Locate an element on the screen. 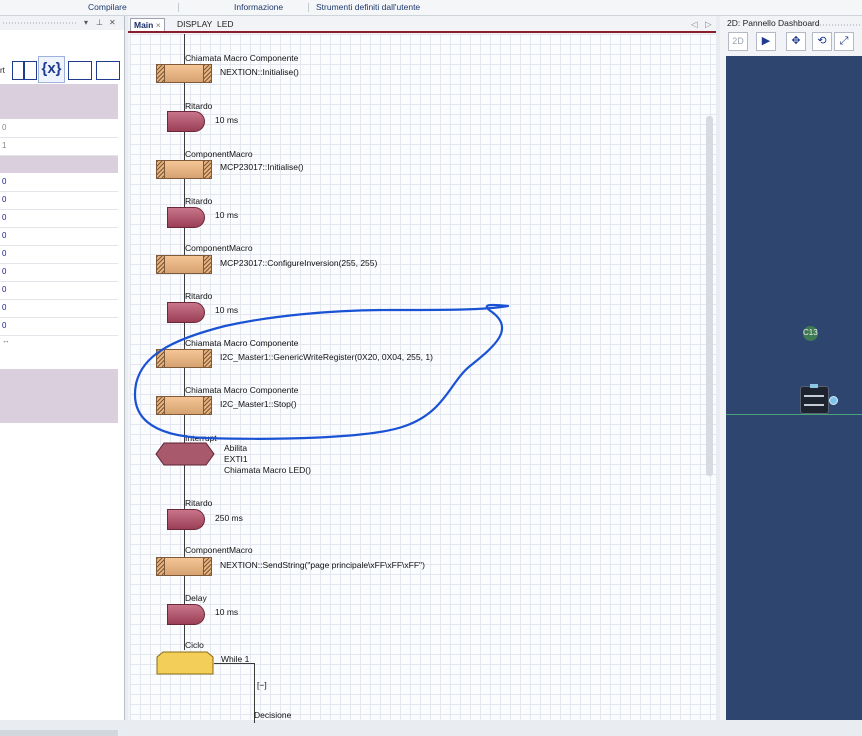 The image size is (862, 736). panel-title: 2D: Pannello Dashboard is located at coordinates (773, 23).